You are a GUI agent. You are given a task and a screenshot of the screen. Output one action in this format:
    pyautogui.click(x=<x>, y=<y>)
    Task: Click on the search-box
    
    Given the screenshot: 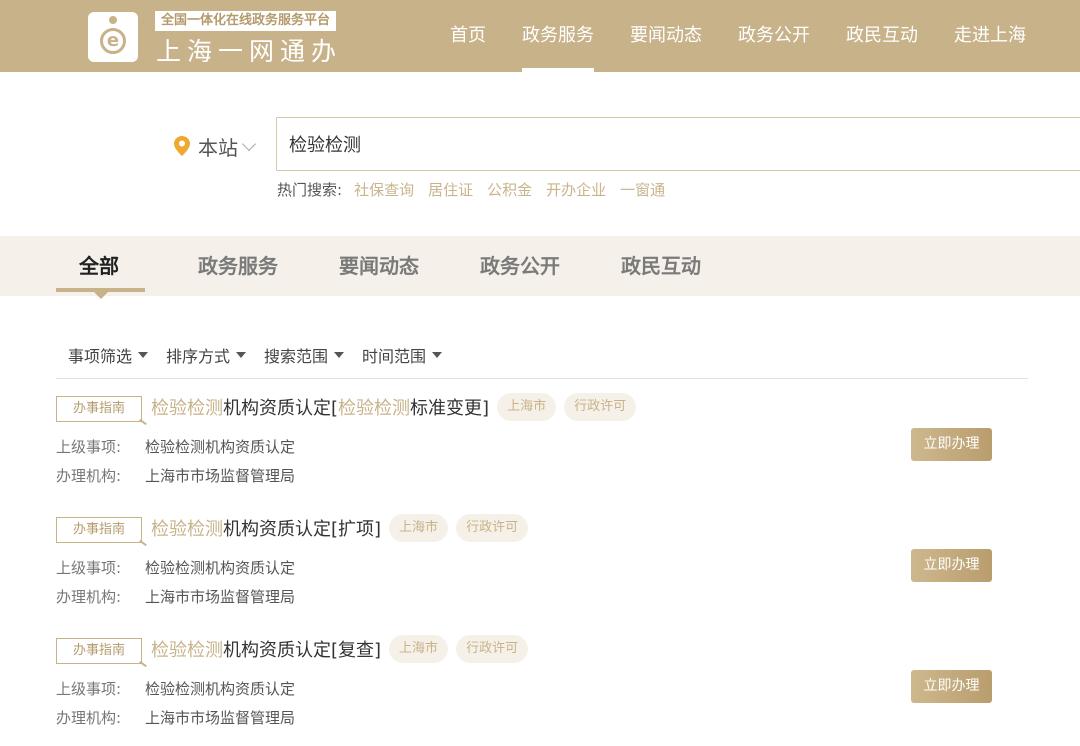 What is the action you would take?
    pyautogui.click(x=678, y=144)
    